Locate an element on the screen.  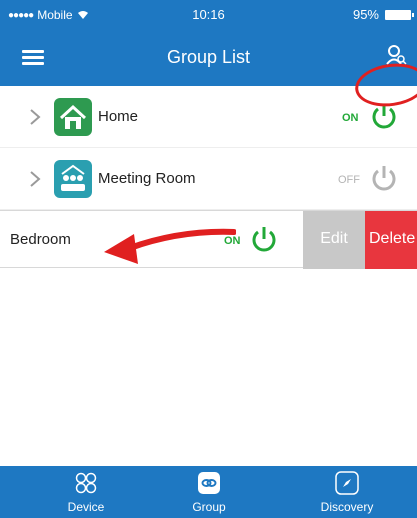
battery-area: 95% is located at coordinates (383, 14).